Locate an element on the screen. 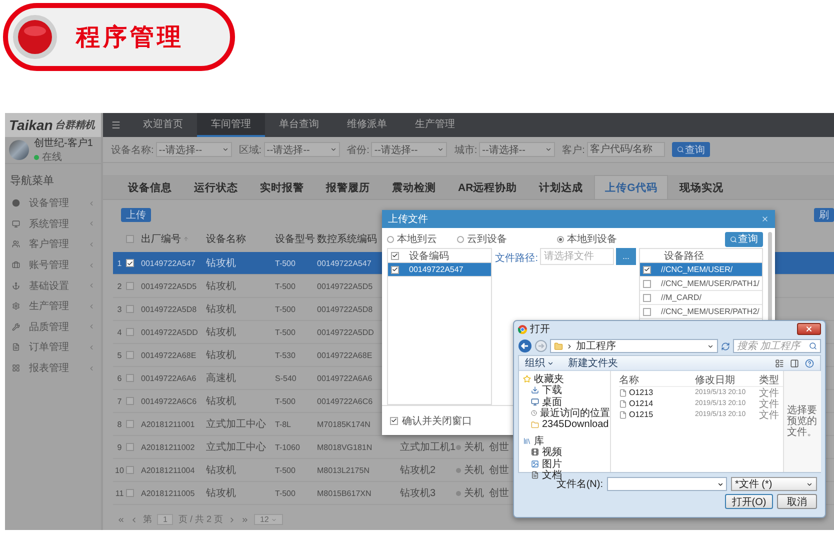 The height and width of the screenshot is (537, 834). column-header: 数控系统编码 is located at coordinates (347, 239).